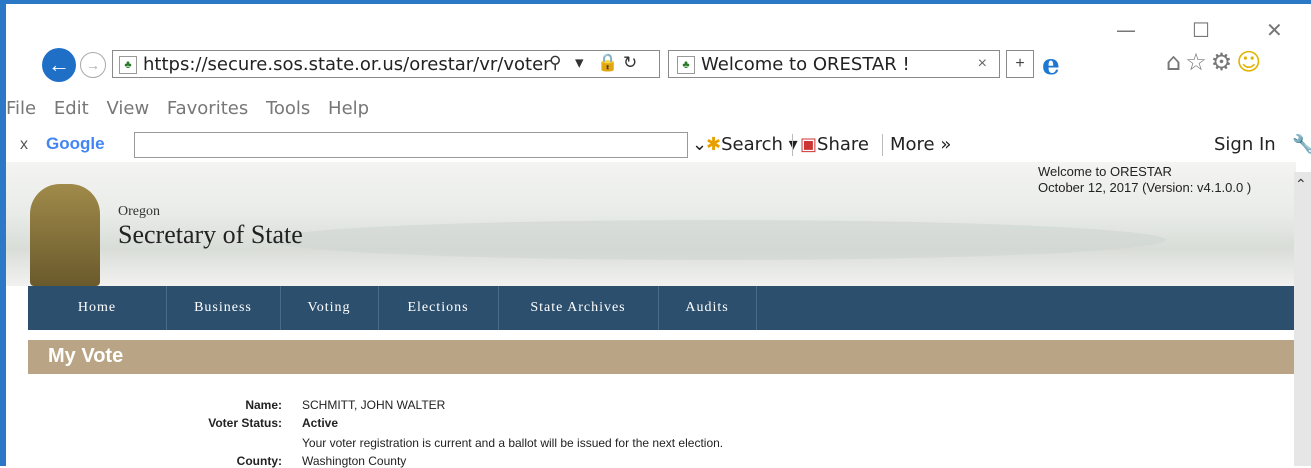 Image resolution: width=1311 pixels, height=468 pixels. I want to click on crater-lake-image, so click(716, 240).